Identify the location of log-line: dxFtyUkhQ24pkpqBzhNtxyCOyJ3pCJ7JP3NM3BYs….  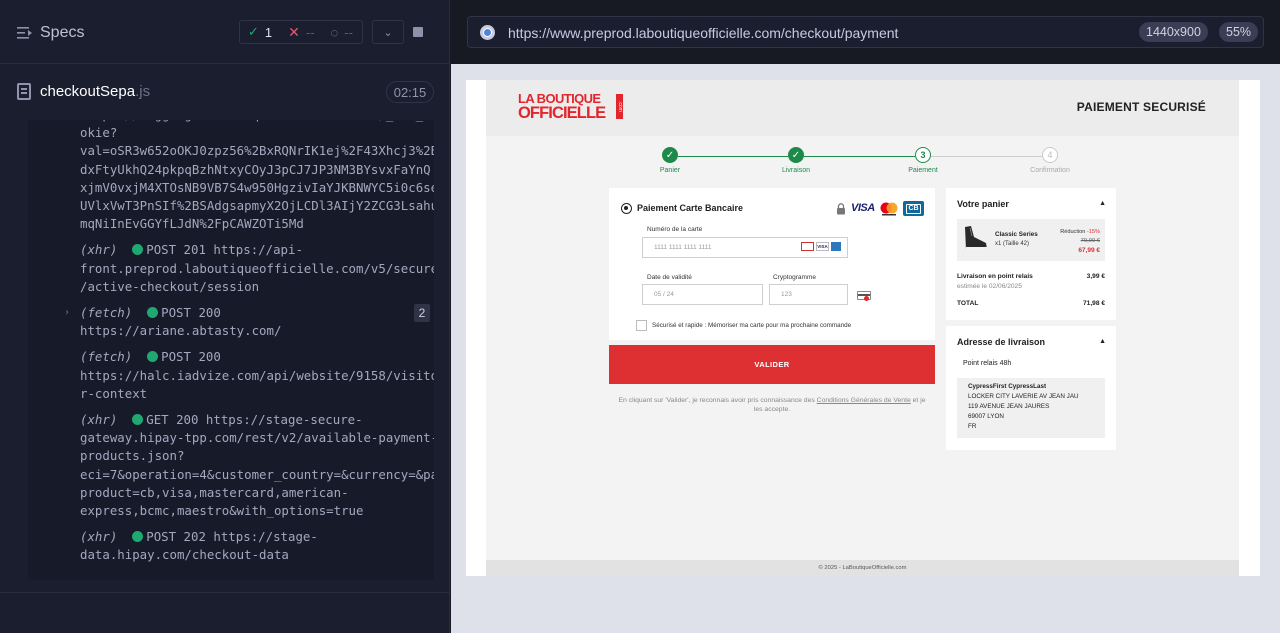
(255, 170).